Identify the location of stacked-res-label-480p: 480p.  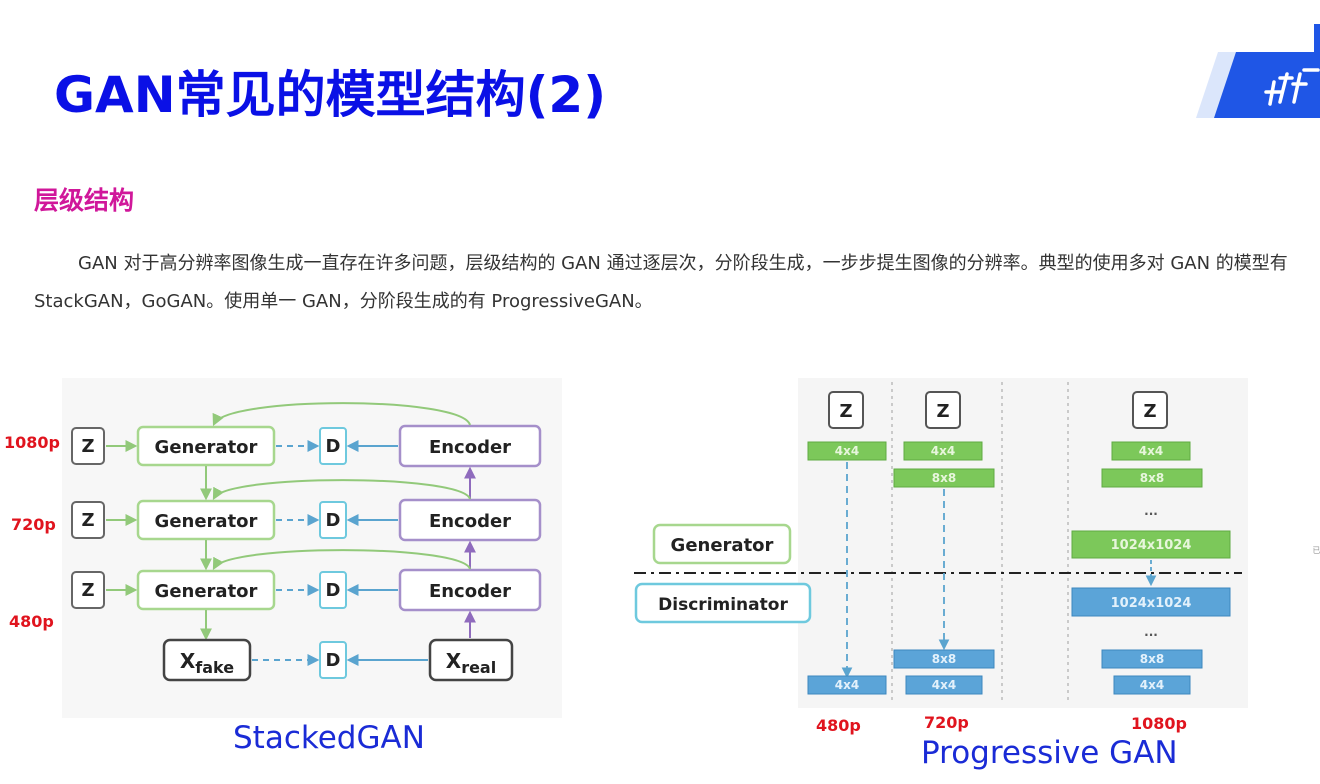
(31, 621).